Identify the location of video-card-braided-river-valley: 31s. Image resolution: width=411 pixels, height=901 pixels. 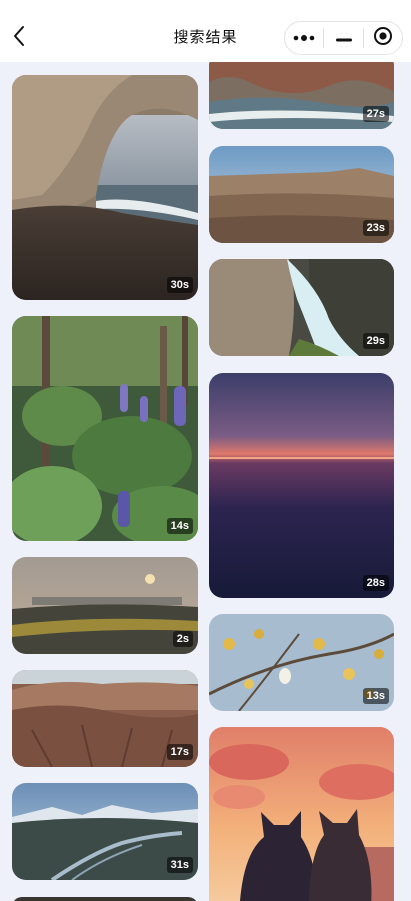
(105, 831).